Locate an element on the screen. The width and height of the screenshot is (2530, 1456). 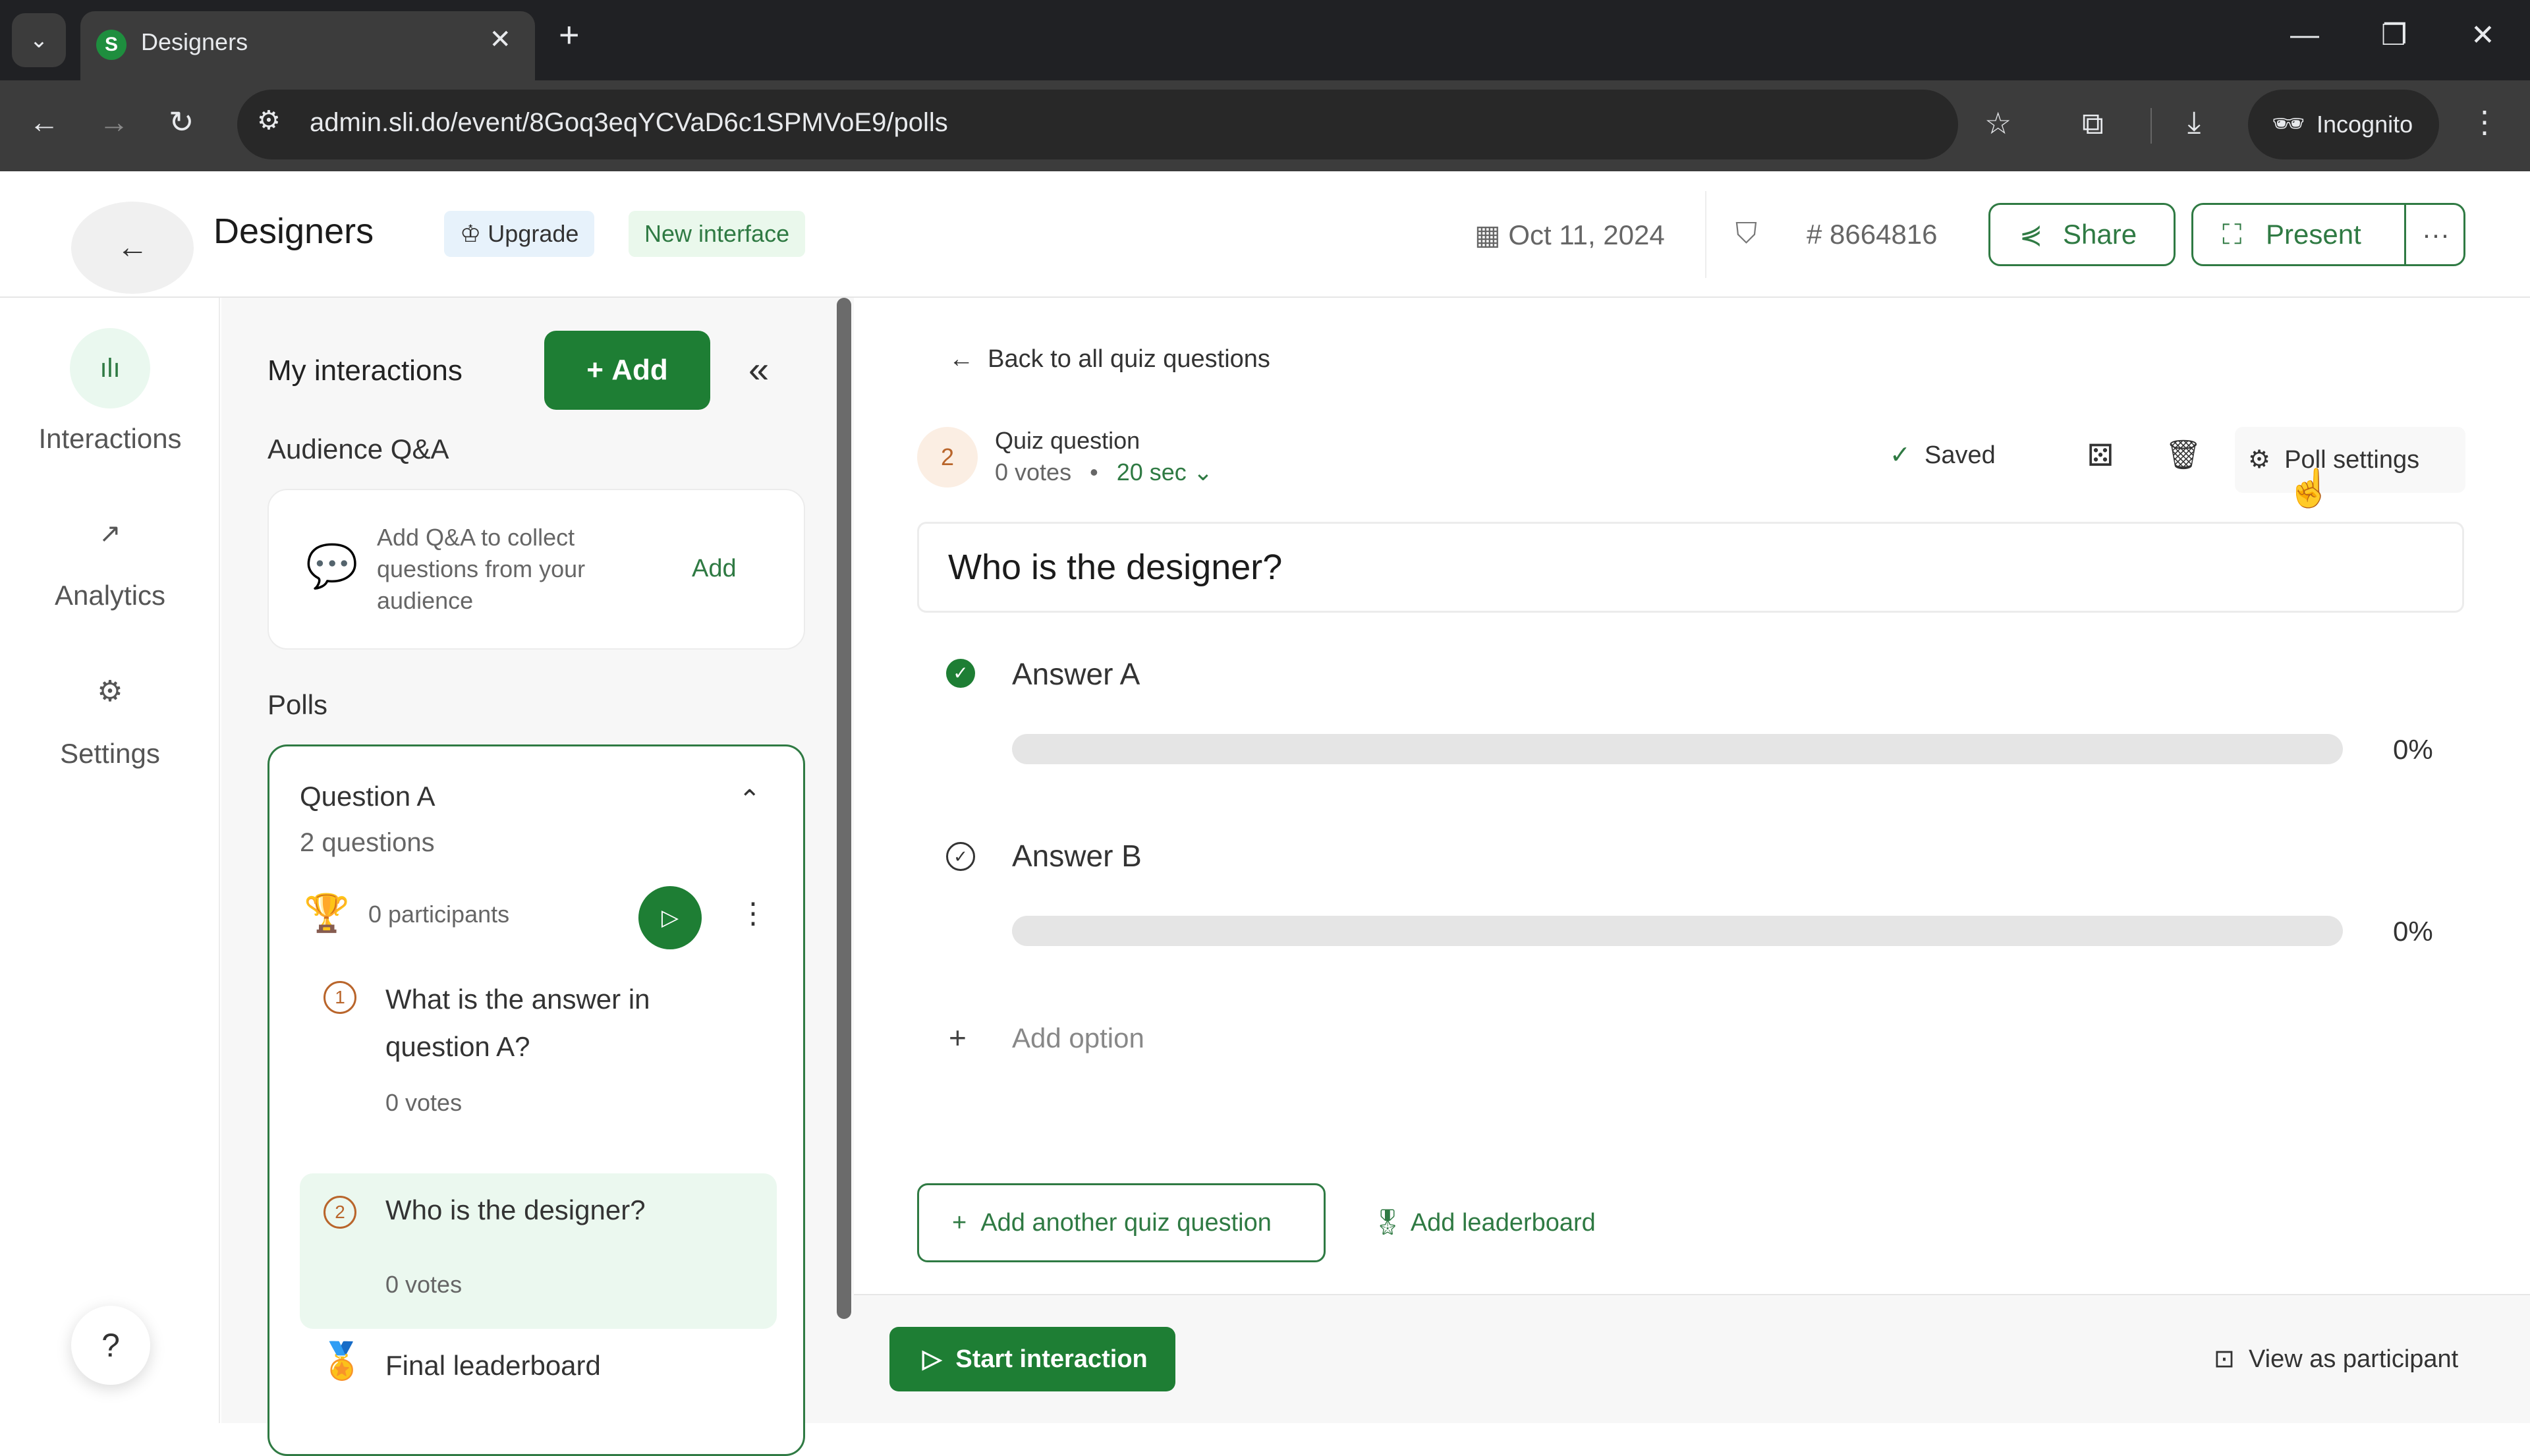
browser-menu-icon: ⋮ is located at coordinates (2484, 122).